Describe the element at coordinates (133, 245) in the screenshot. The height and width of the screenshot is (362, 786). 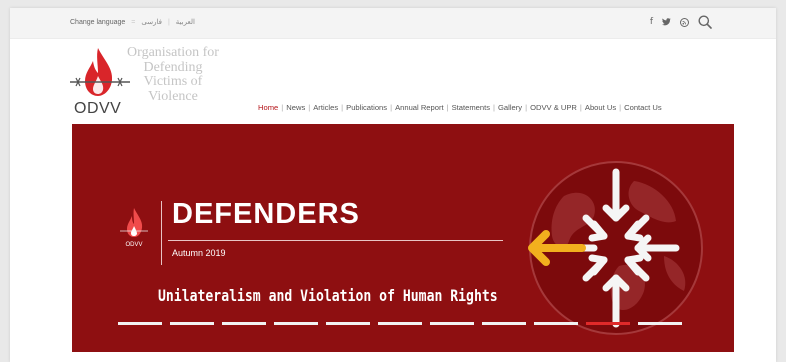
I see `banner-logo-abbreviation: ODVV` at that location.